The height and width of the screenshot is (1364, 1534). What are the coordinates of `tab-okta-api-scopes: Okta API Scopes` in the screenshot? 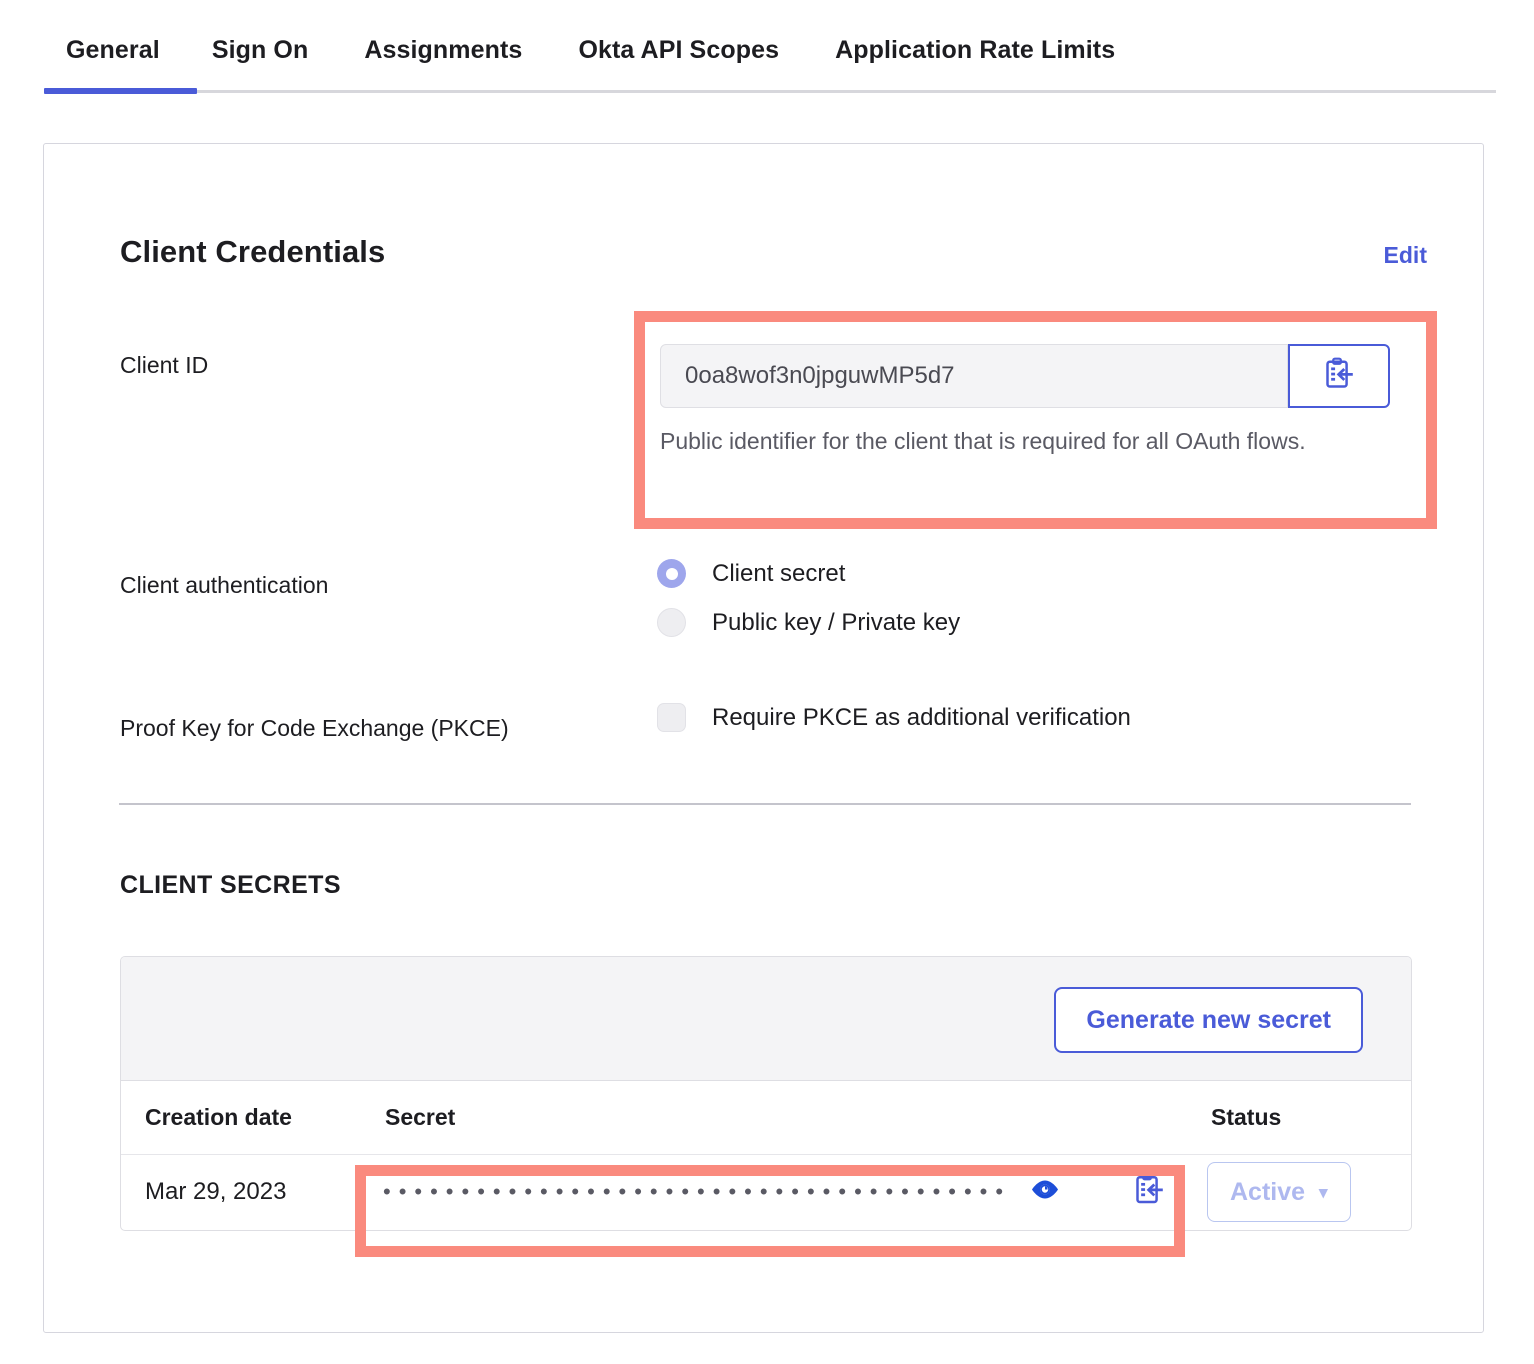 It's located at (678, 50).